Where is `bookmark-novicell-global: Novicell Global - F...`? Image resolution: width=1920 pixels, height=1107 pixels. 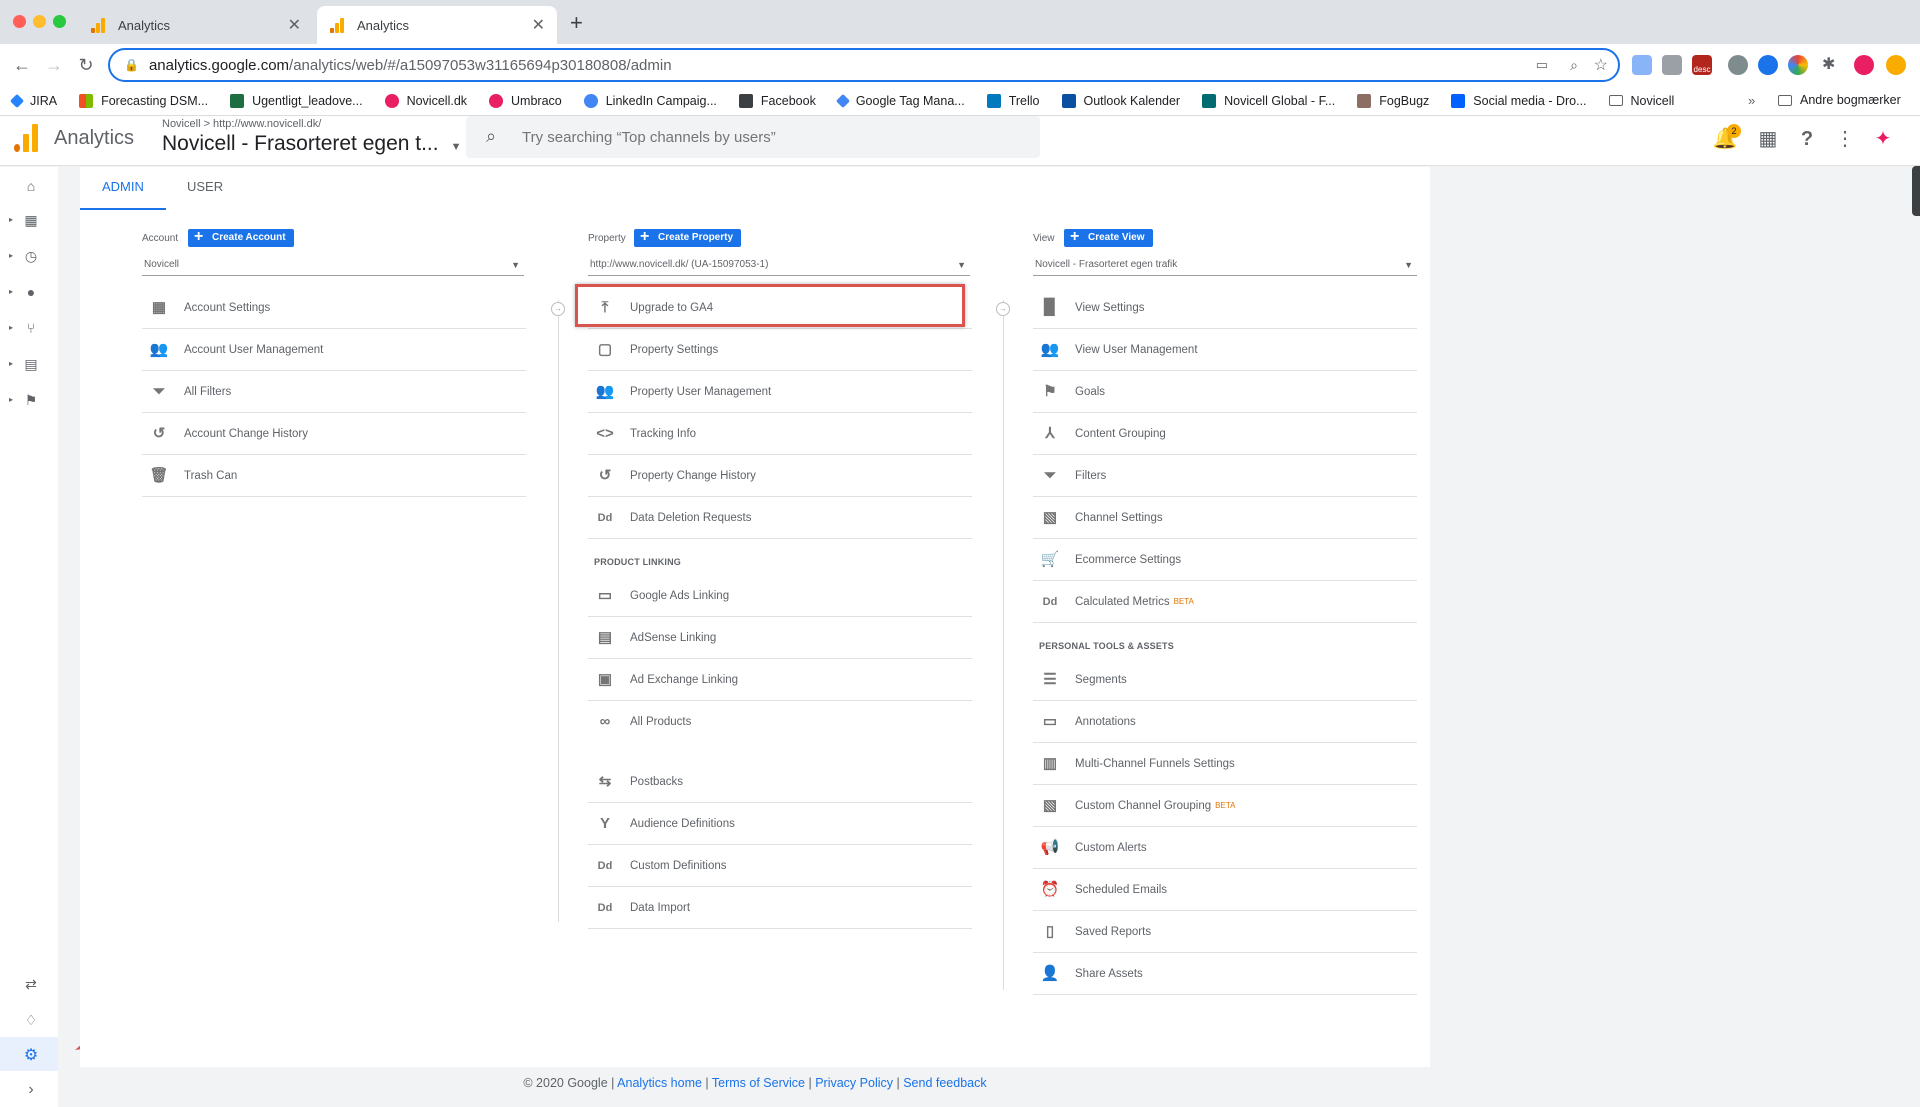
bookmark-novicell-global: Novicell Global - F... is located at coordinates (1268, 100).